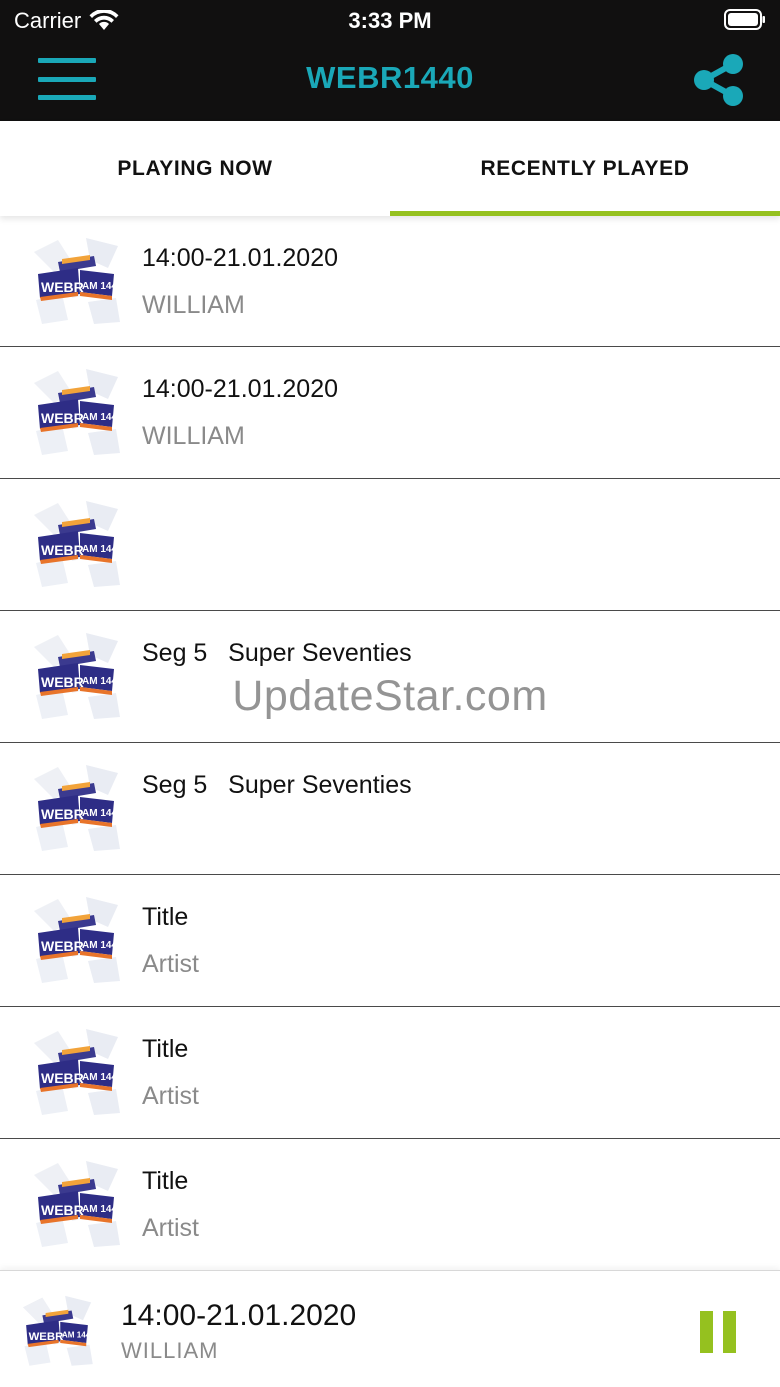 The width and height of the screenshot is (780, 1387). Describe the element at coordinates (170, 1350) in the screenshot. I see `now-playing-artist: WILLIAM` at that location.